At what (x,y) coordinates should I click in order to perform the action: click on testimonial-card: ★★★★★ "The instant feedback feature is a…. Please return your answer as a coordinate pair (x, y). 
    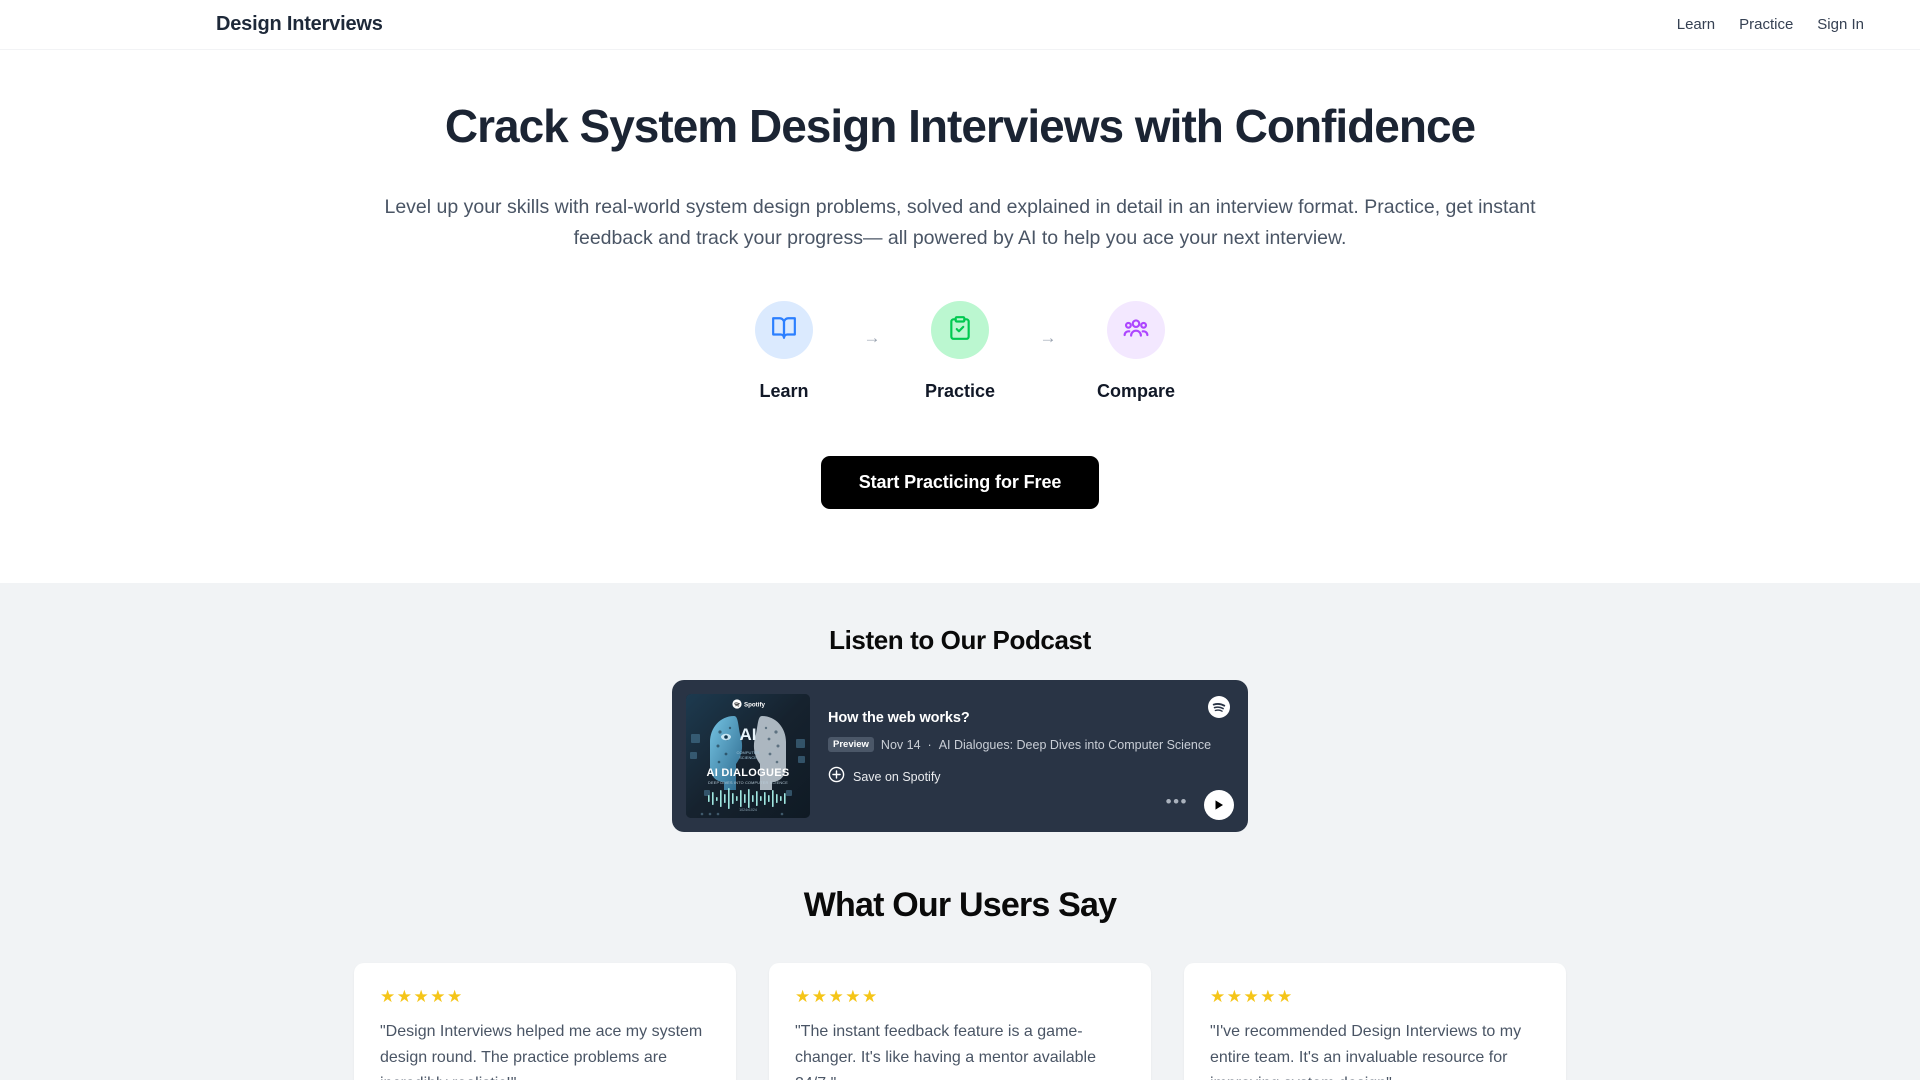
    Looking at the image, I should click on (960, 1021).